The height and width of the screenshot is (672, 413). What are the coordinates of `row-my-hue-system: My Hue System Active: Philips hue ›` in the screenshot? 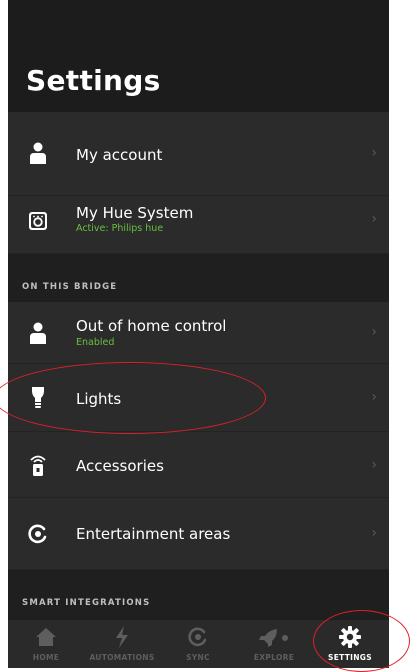 It's located at (198, 225).